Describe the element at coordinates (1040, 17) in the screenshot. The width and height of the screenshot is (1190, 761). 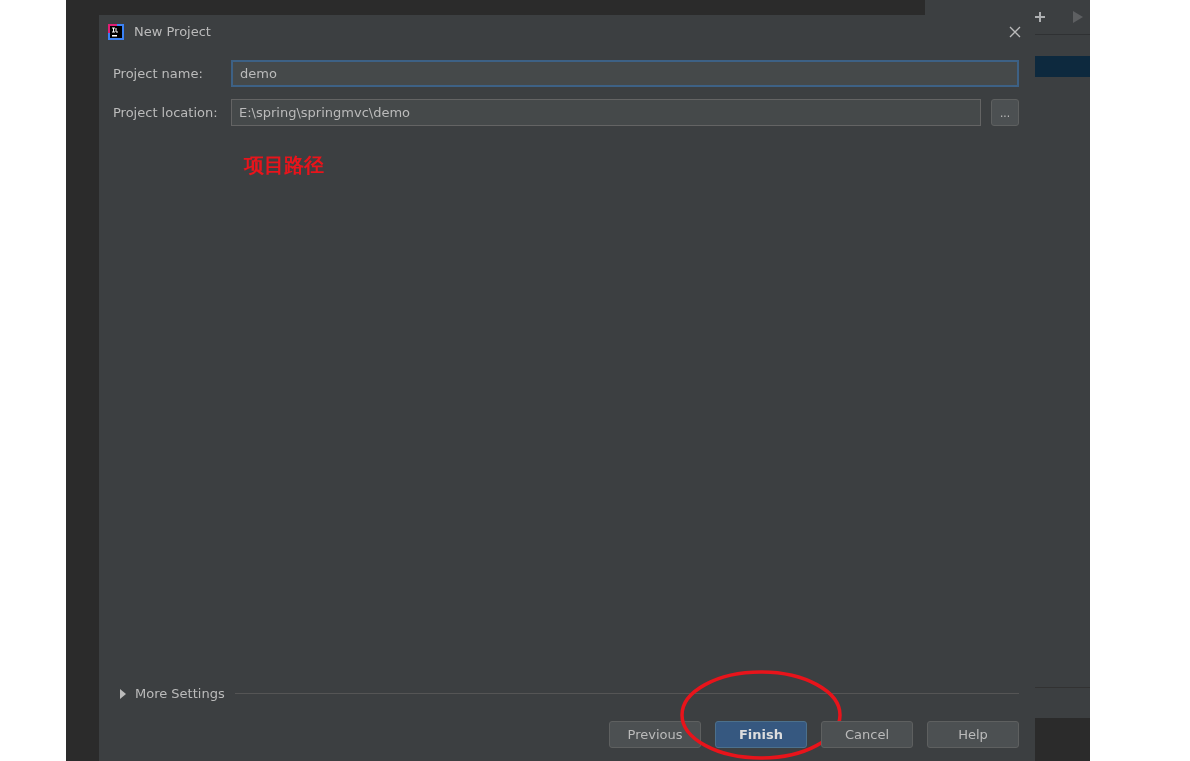
I see `plus-icon` at that location.